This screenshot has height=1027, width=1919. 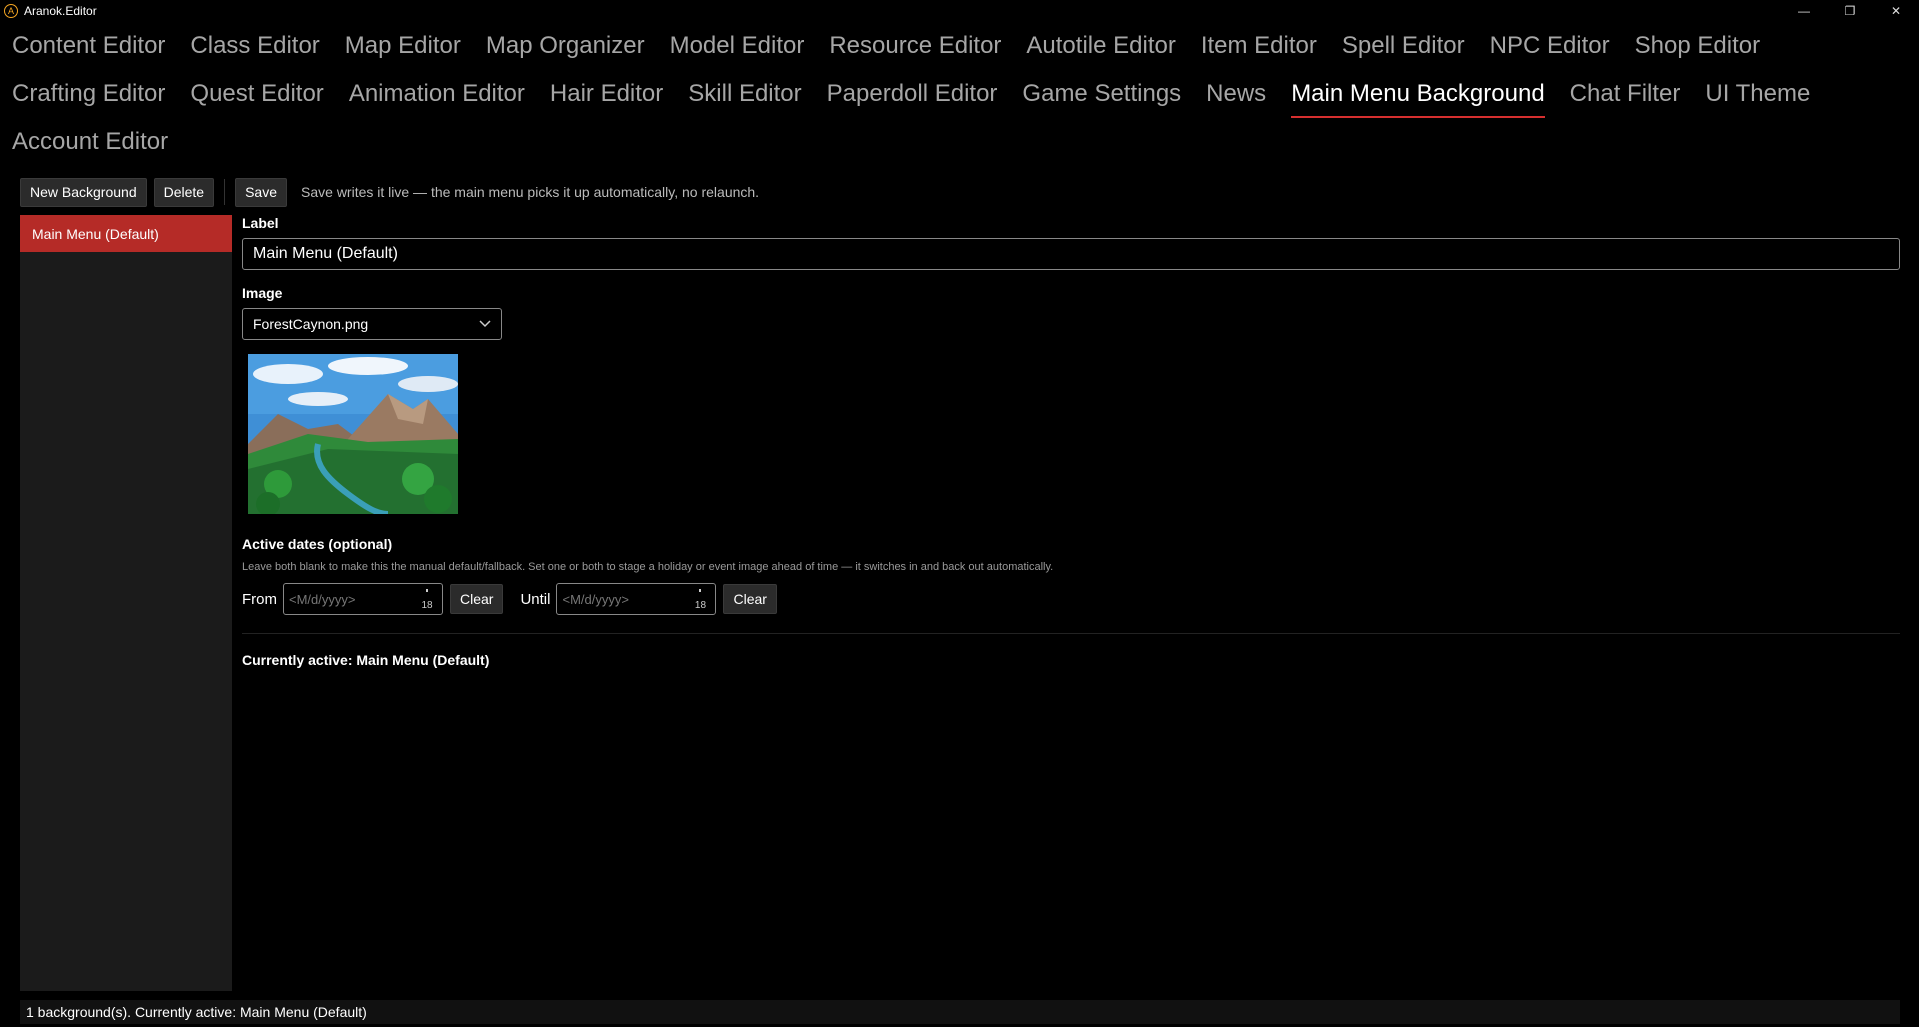 What do you see at coordinates (262, 293) in the screenshot?
I see `image-heading: Image` at bounding box center [262, 293].